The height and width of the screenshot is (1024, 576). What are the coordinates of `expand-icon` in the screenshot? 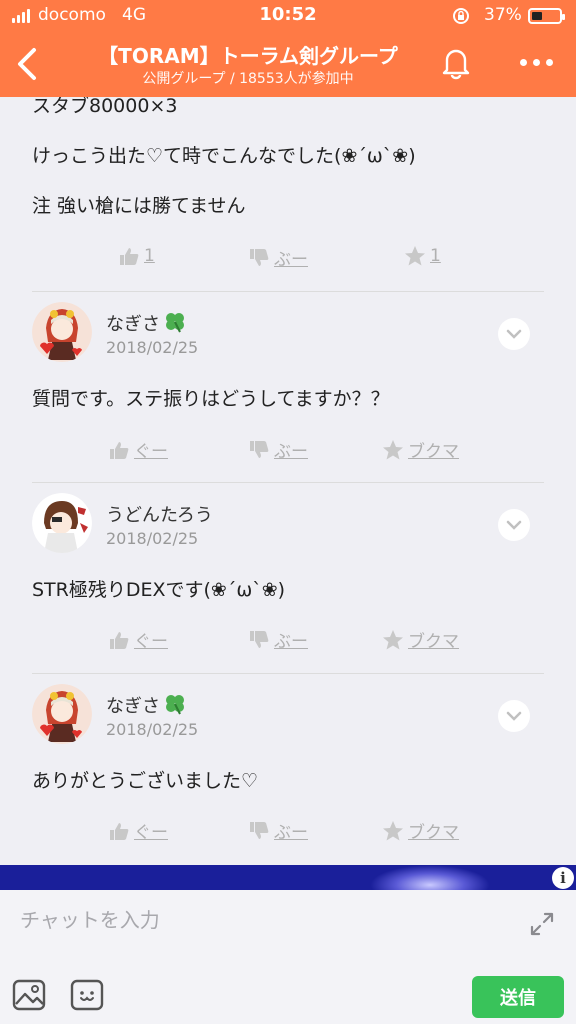 It's located at (542, 924).